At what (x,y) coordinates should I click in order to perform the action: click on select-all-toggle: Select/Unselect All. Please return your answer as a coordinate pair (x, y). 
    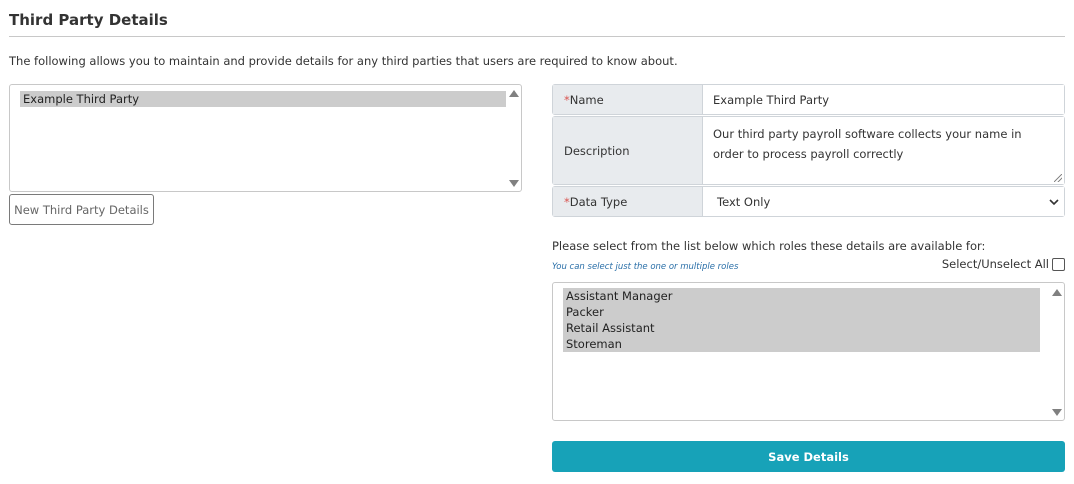
    Looking at the image, I should click on (1003, 264).